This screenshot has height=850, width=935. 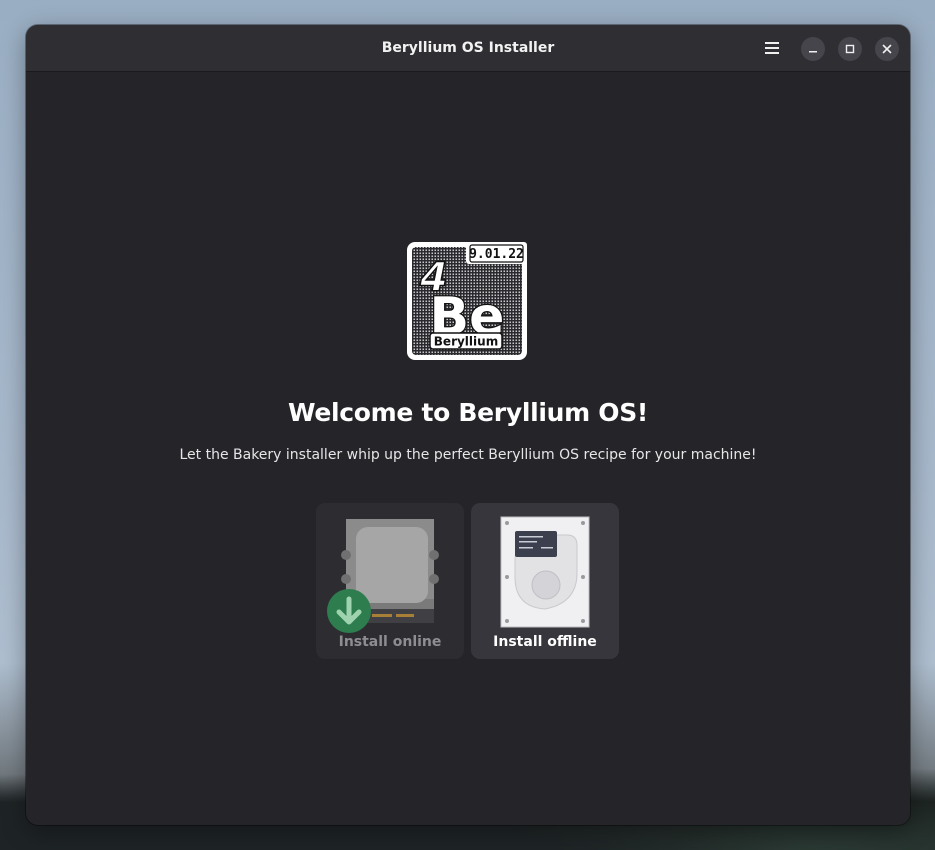 What do you see at coordinates (772, 48) in the screenshot?
I see `main-menu-button` at bounding box center [772, 48].